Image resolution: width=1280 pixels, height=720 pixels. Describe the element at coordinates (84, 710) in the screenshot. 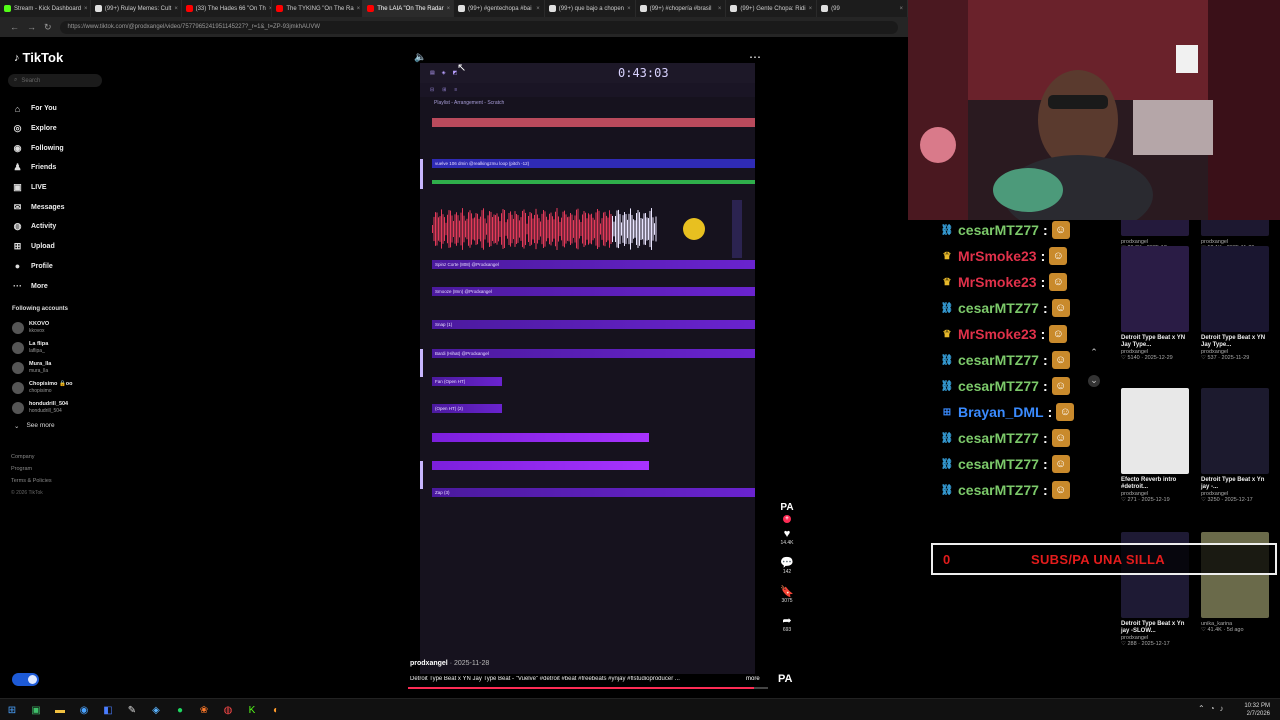

I see `chrome-icon: ◉` at that location.